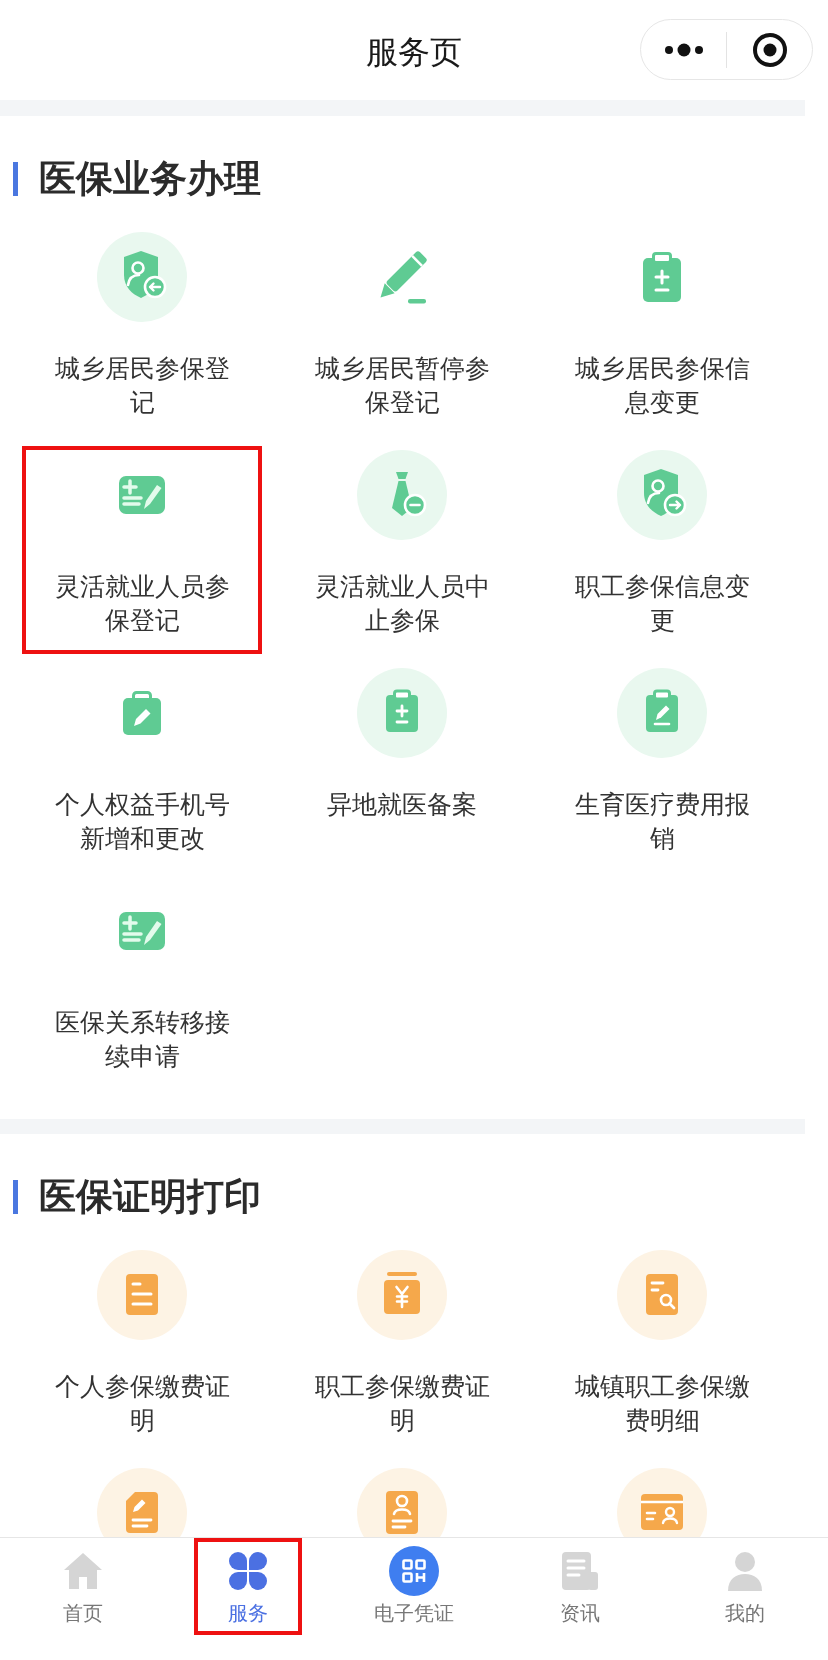  What do you see at coordinates (402, 550) in the screenshot?
I see `service-item: 灵活就业人员中止参保` at bounding box center [402, 550].